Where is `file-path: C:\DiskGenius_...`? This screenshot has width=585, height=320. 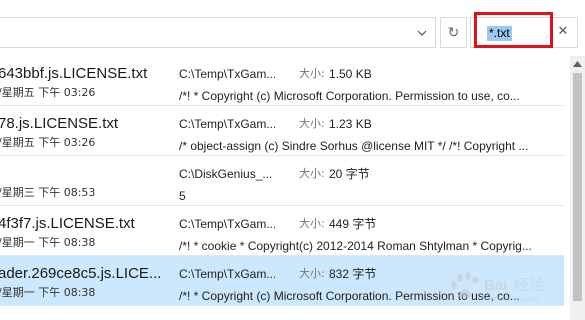 file-path: C:\DiskGenius_... is located at coordinates (226, 174).